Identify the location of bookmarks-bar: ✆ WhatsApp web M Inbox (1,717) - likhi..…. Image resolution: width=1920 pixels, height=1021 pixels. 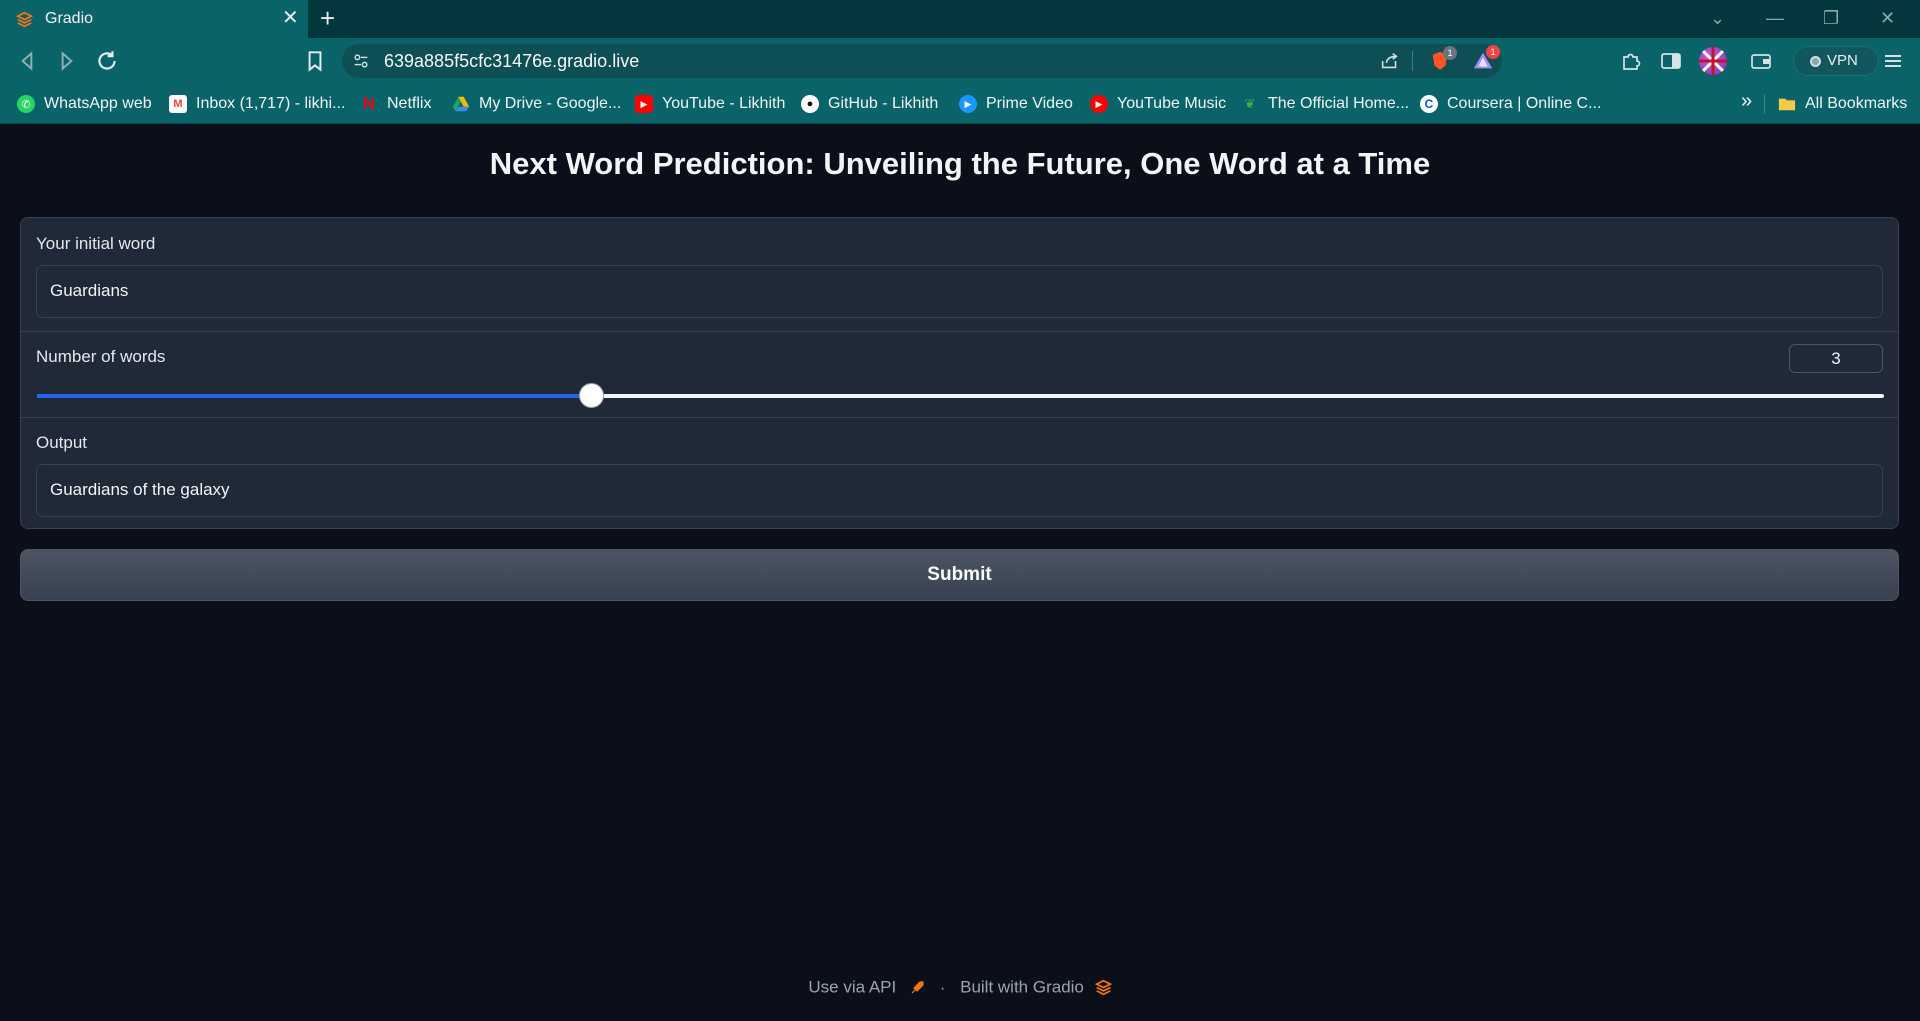
(960, 104).